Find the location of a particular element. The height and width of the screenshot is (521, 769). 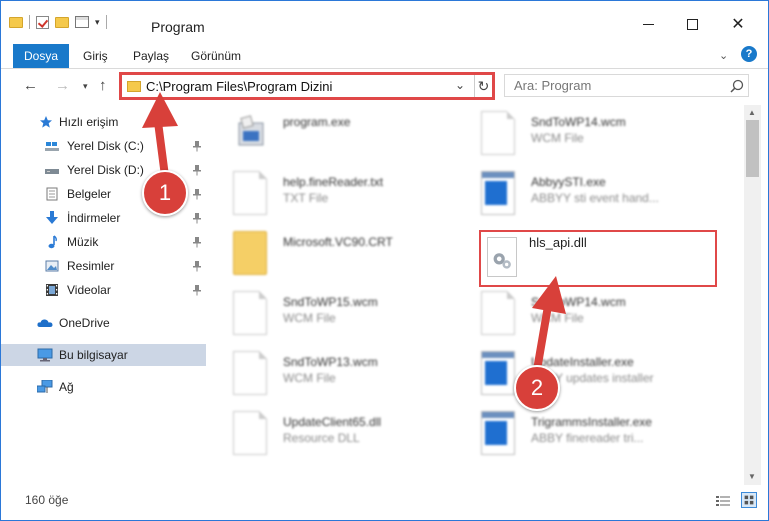

sidebar-item-label: Müzik is located at coordinates (83, 242).